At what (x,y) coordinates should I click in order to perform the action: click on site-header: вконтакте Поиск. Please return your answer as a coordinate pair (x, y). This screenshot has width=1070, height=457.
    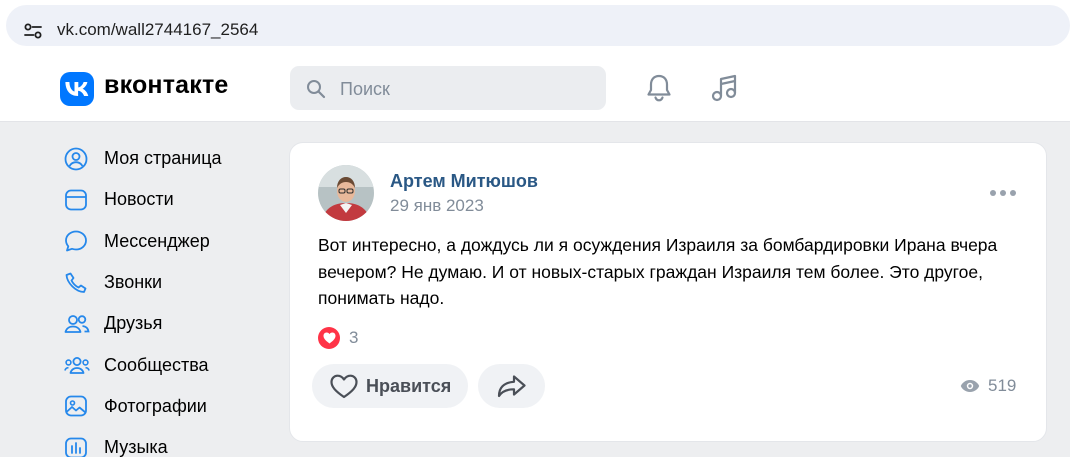
    Looking at the image, I should click on (535, 88).